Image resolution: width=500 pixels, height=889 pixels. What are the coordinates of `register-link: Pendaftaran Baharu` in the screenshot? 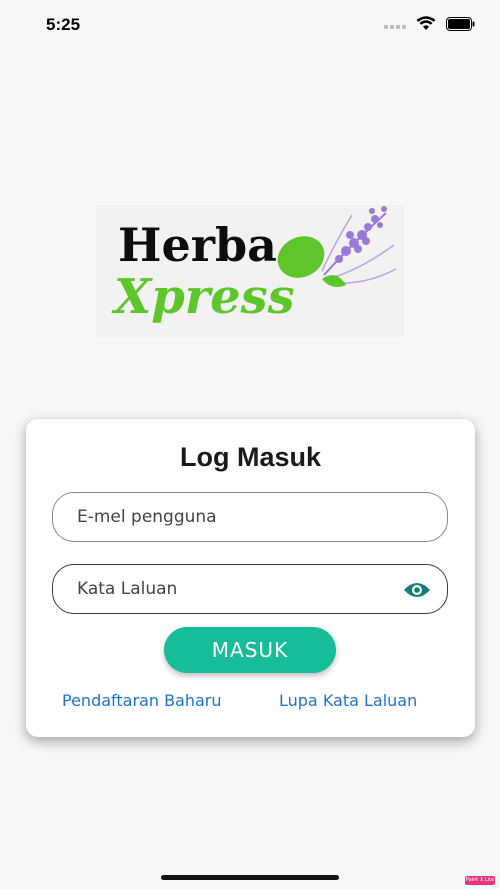 It's located at (142, 700).